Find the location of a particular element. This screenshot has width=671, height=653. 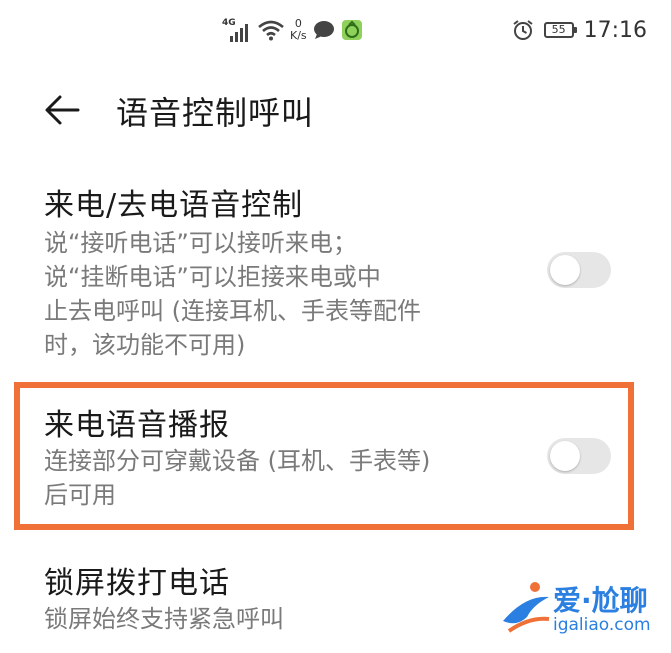

net-speed-indicator: 0 K/s is located at coordinates (298, 30).